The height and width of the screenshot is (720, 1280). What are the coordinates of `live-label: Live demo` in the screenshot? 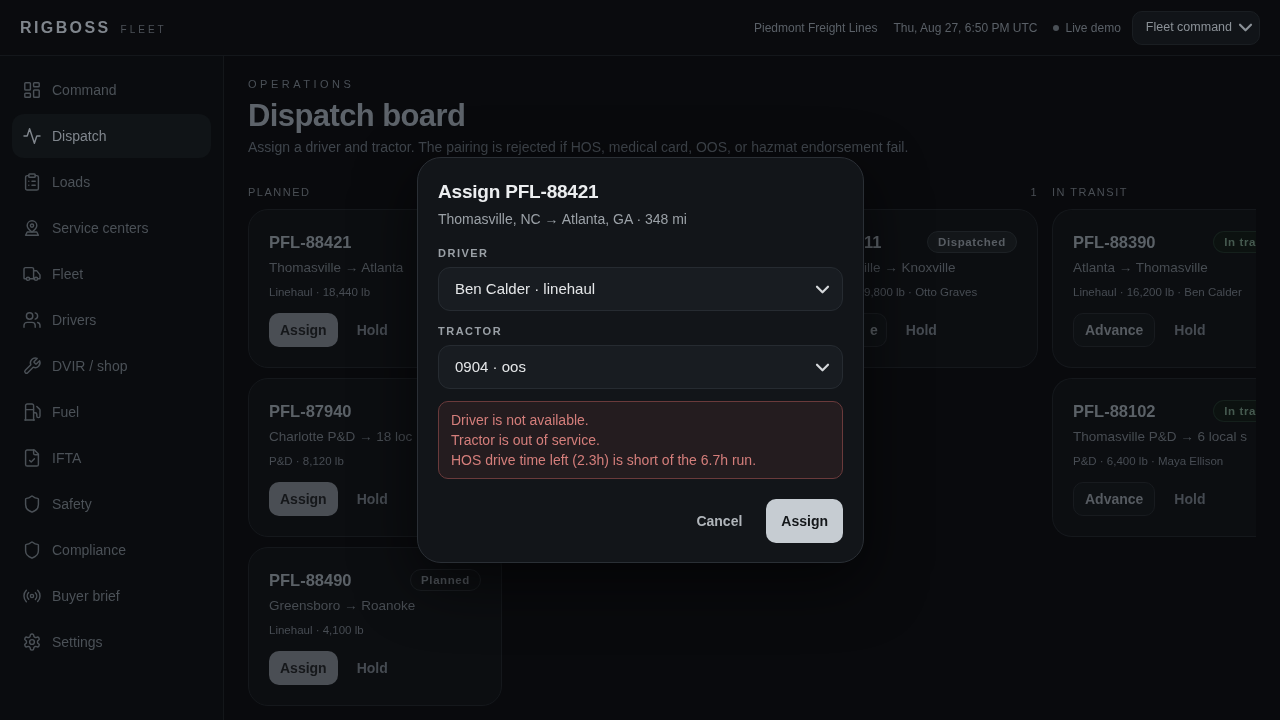 It's located at (1093, 28).